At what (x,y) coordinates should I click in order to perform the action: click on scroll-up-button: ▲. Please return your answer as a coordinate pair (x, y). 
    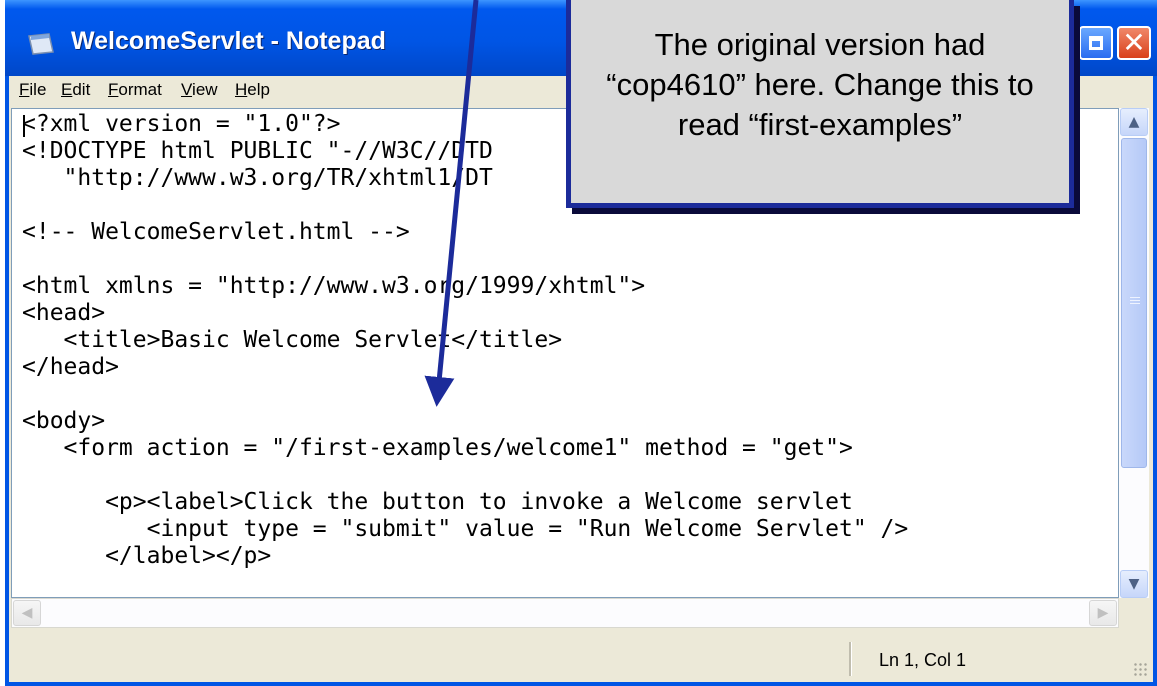
    Looking at the image, I should click on (1134, 122).